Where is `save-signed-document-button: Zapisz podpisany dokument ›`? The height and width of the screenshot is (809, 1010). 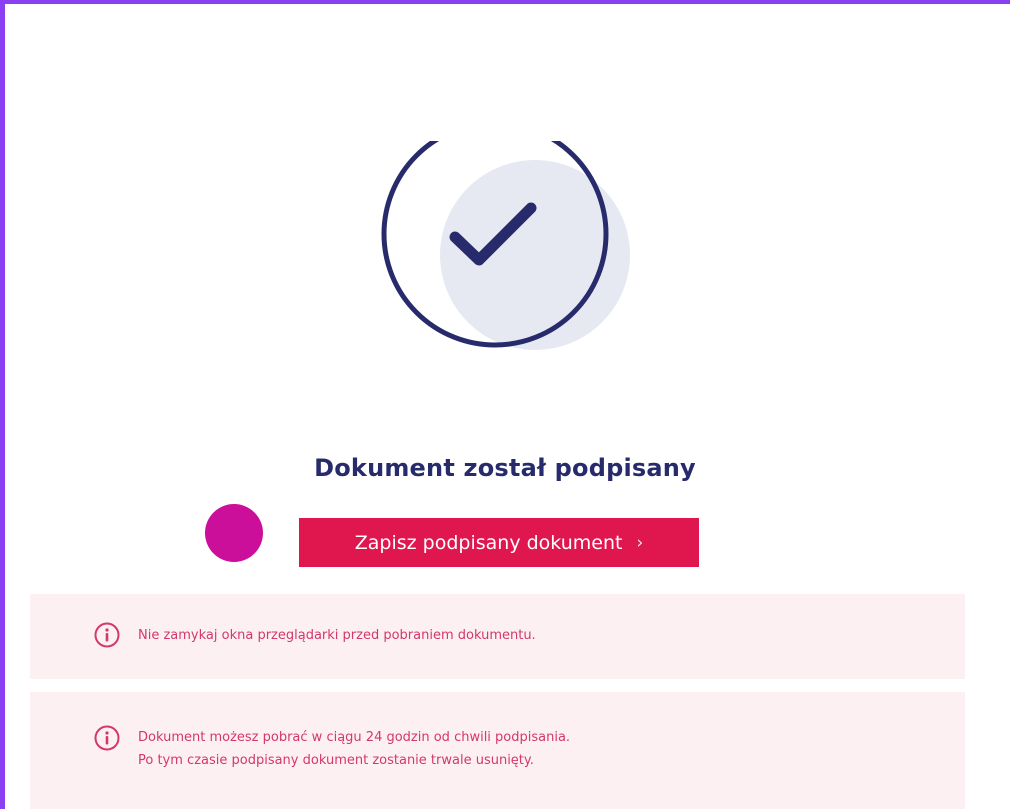
save-signed-document-button: Zapisz podpisany dokument › is located at coordinates (499, 542).